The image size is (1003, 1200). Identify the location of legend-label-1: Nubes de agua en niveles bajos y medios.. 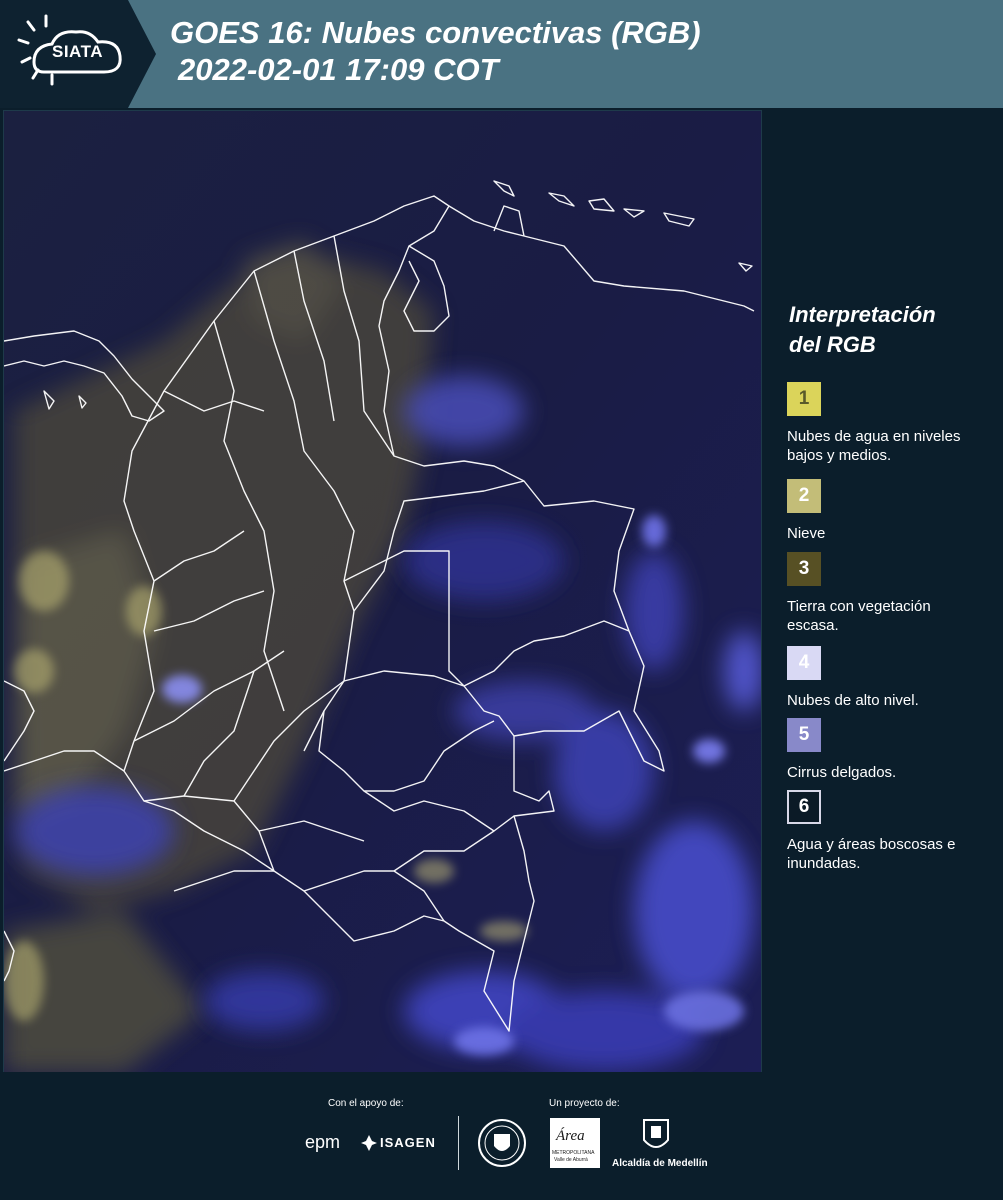
(874, 446).